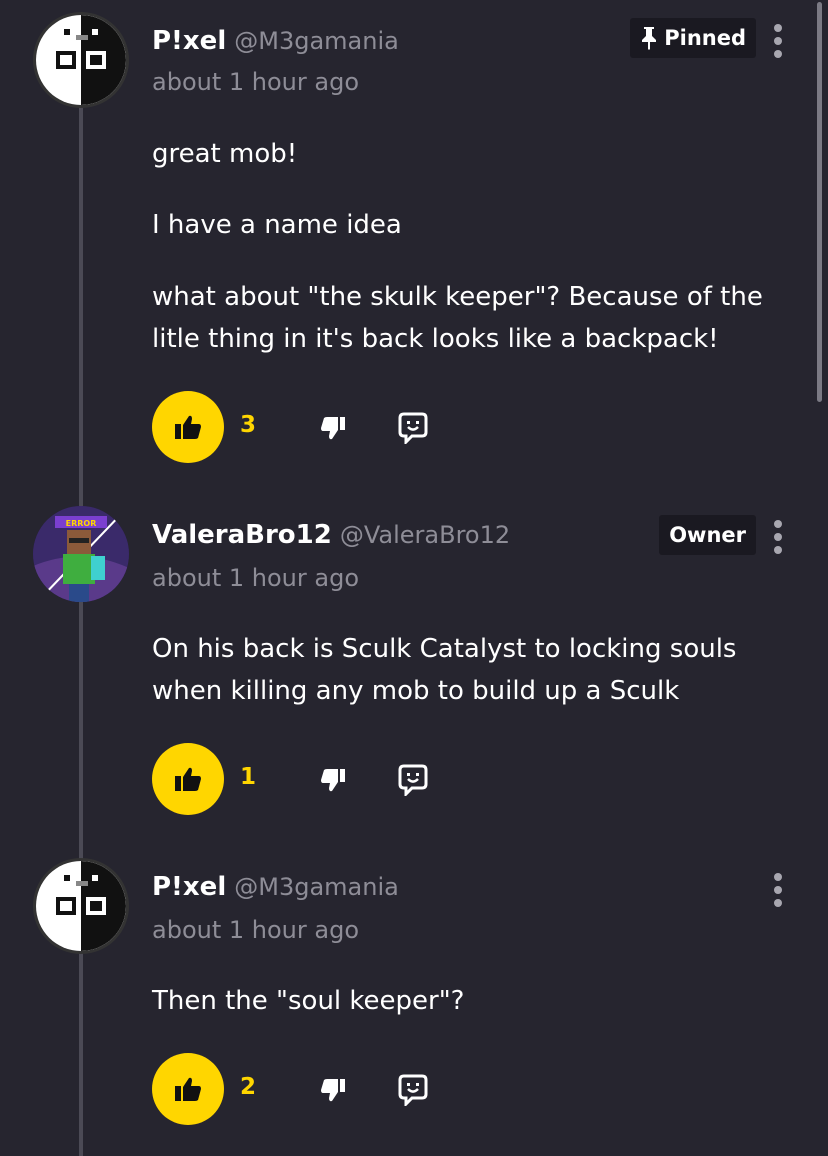 This screenshot has height=1156, width=828. I want to click on badge-label: Owner, so click(707, 535).